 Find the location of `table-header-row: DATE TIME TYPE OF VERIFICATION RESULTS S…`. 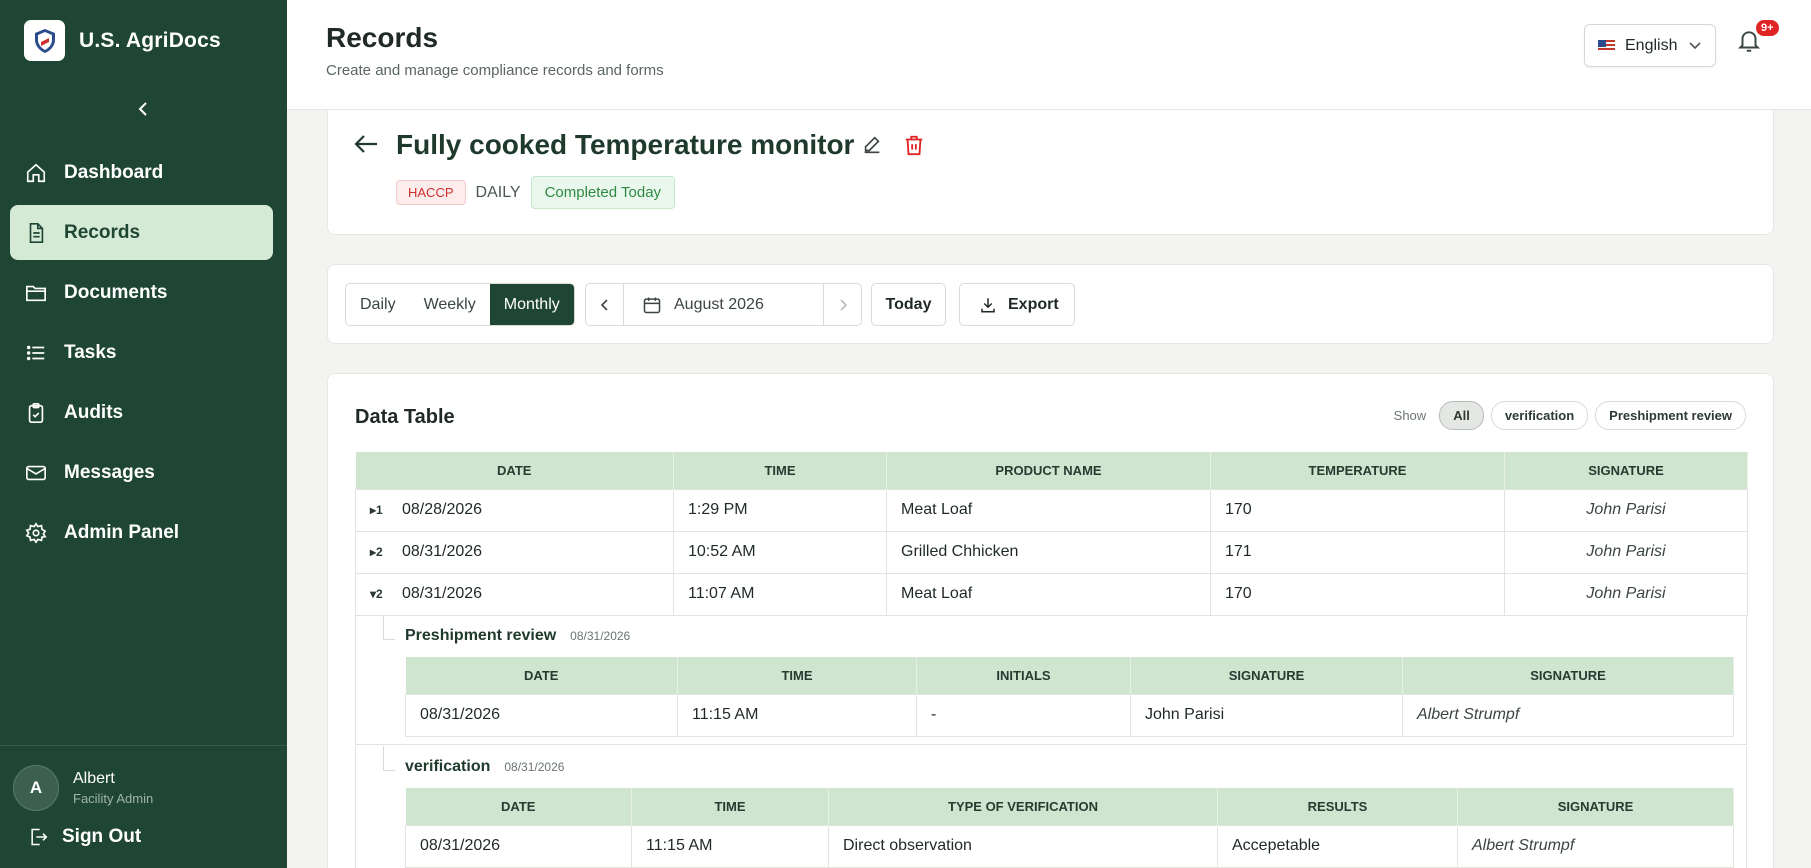

table-header-row: DATE TIME TYPE OF VERIFICATION RESULTS S… is located at coordinates (1069, 806).